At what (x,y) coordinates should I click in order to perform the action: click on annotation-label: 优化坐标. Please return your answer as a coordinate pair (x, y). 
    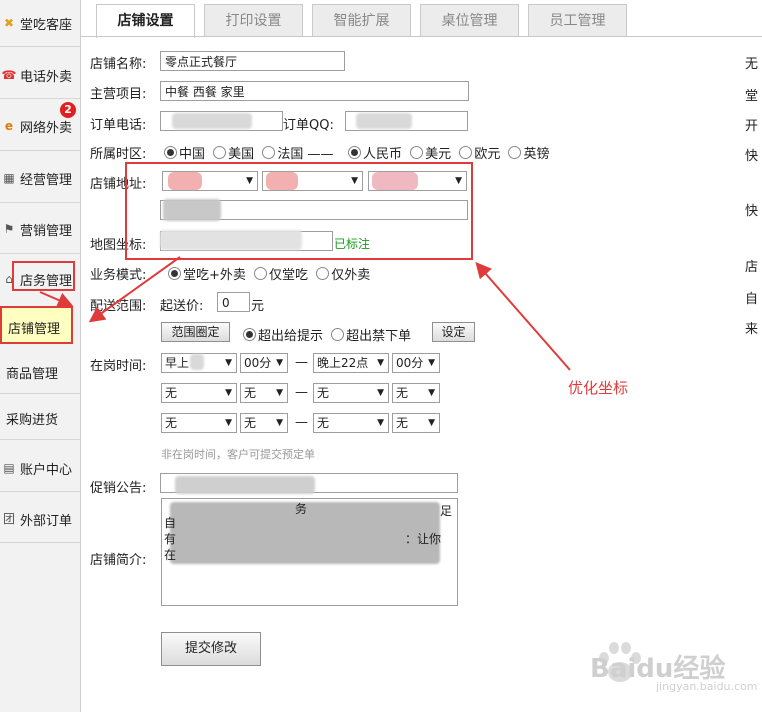
    Looking at the image, I should click on (598, 388).